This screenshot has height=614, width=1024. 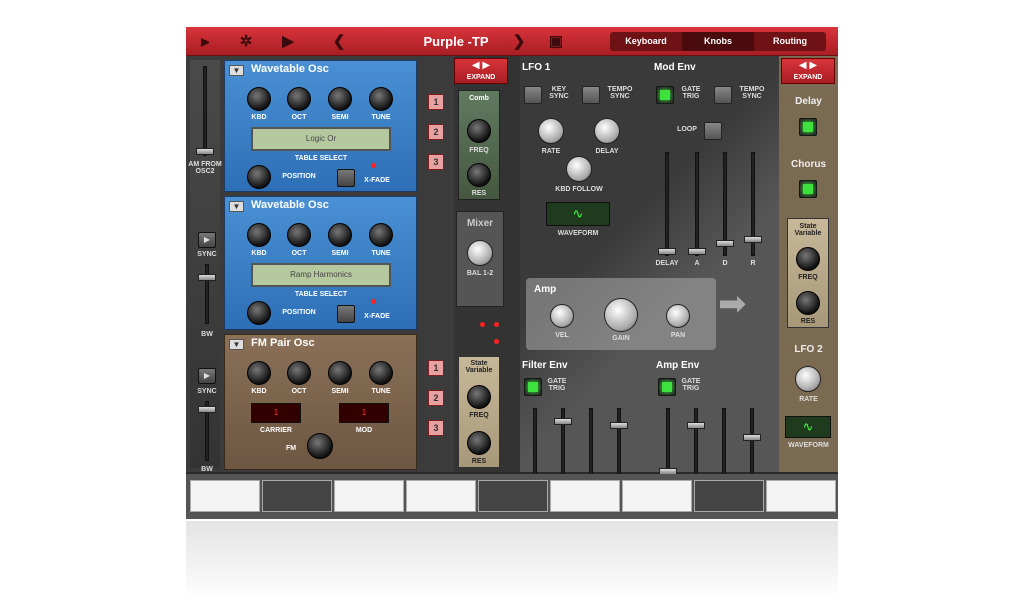 What do you see at coordinates (556, 41) in the screenshot?
I see `save-icon: ▣` at bounding box center [556, 41].